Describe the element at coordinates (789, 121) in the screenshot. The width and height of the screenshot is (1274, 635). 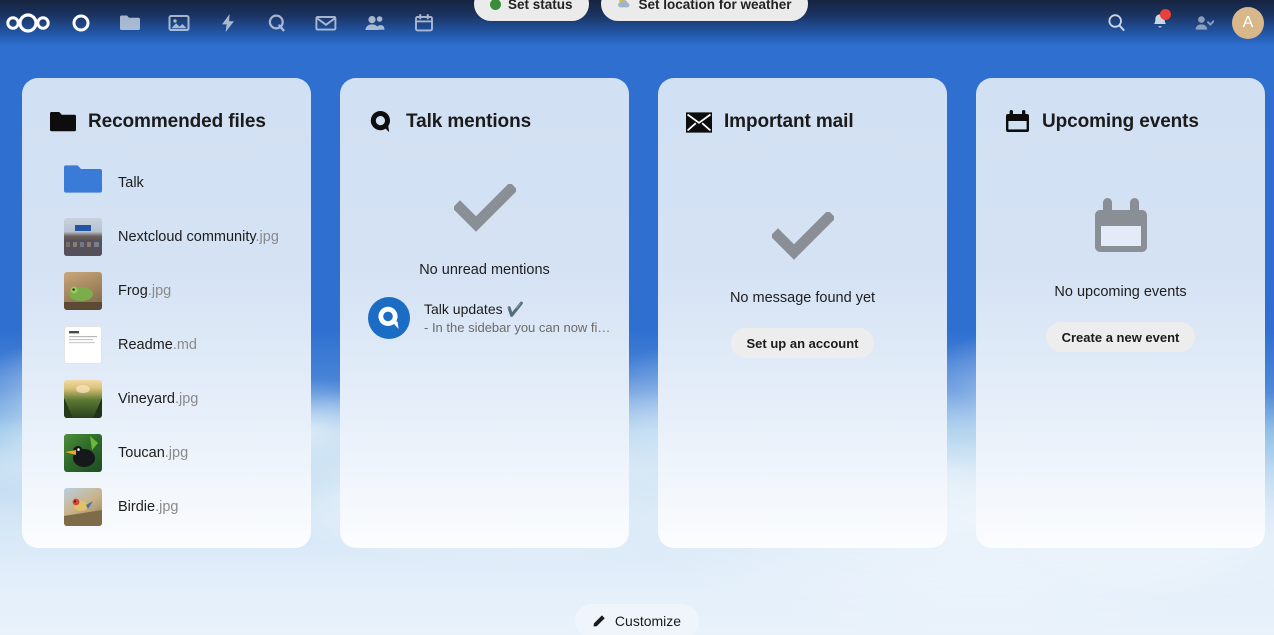
I see `card-title: Important mail` at that location.